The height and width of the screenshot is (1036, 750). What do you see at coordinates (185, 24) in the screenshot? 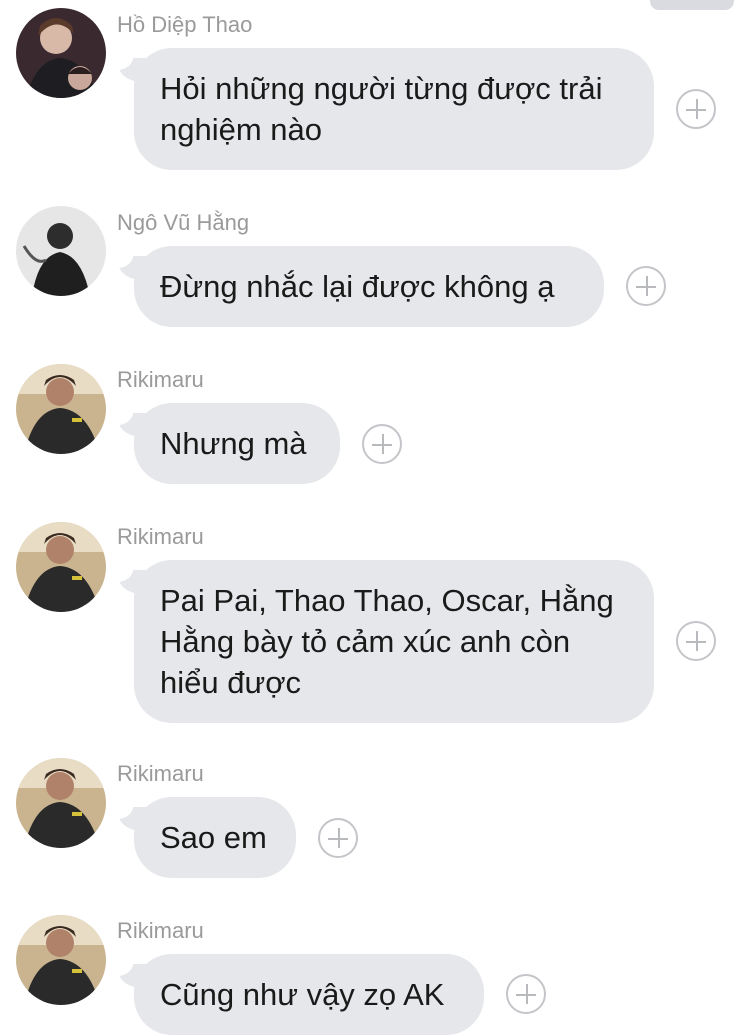
I see `sender-name: Hồ Diệp Thao` at bounding box center [185, 24].